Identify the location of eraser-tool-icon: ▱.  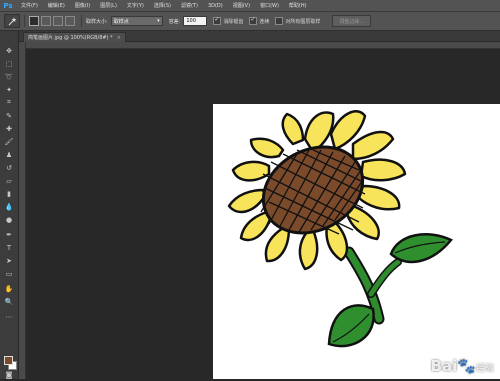
(9, 180).